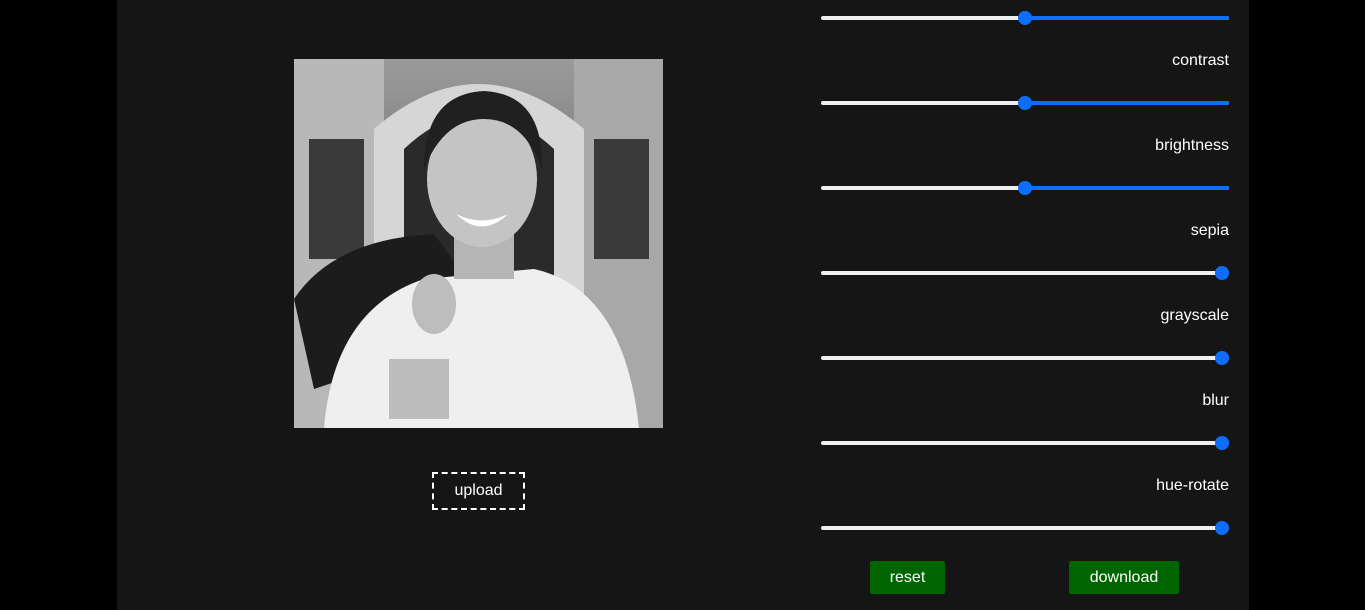 The height and width of the screenshot is (610, 1365). I want to click on hue-rotate-label: hue-rotate, so click(1192, 485).